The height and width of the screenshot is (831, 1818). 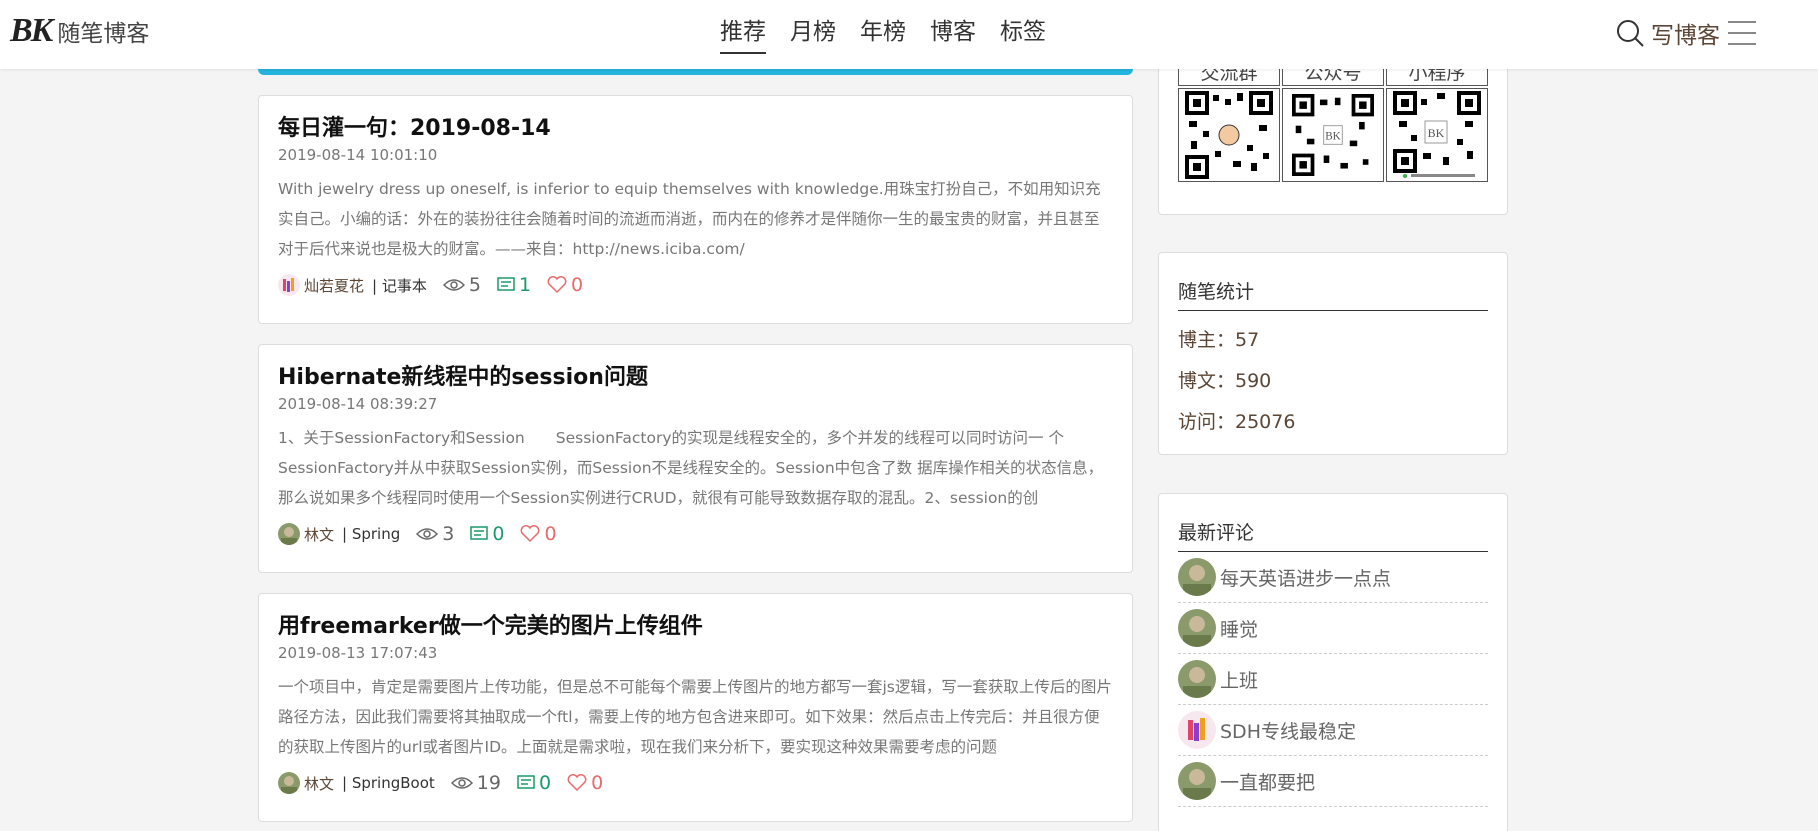 I want to click on nav-blogs: 博客, so click(x=953, y=34).